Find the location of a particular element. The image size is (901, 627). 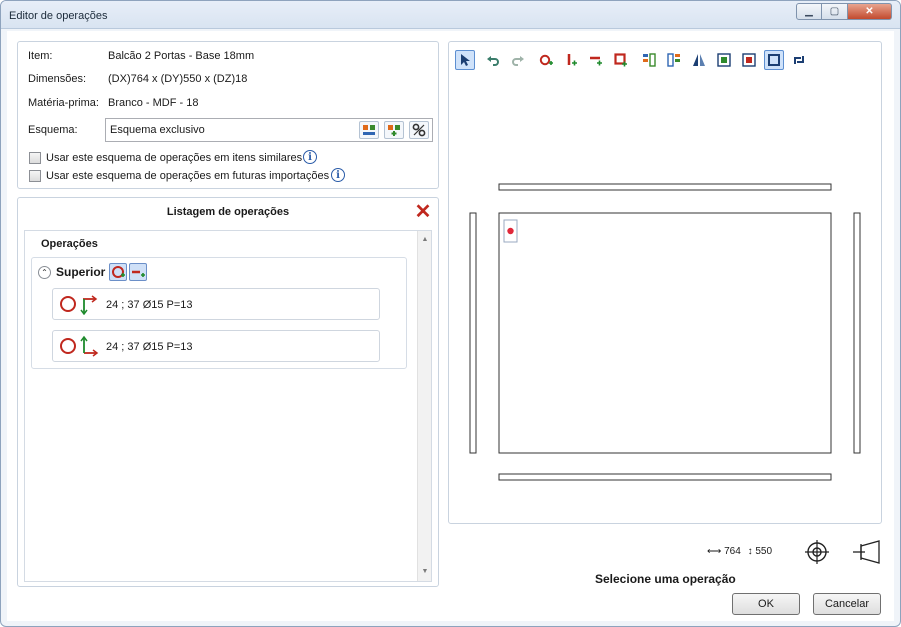

drawing-toolbar is located at coordinates (634, 61).